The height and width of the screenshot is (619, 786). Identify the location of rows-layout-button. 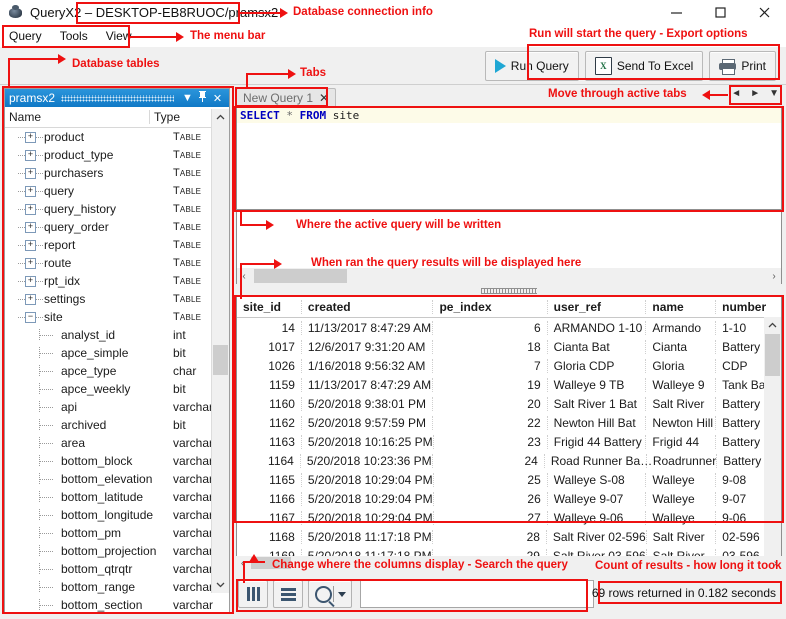
(288, 594).